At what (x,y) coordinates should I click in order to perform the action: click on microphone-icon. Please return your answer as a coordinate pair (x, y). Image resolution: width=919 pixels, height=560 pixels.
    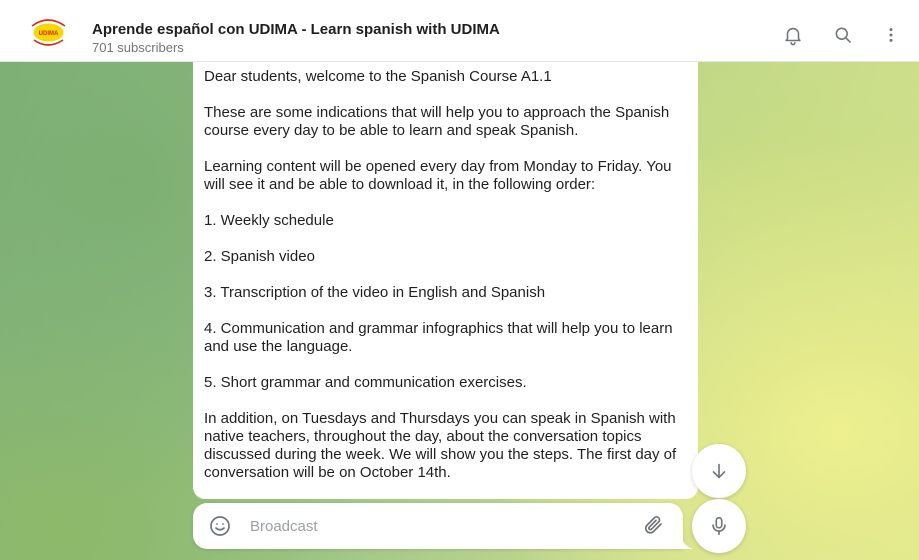
    Looking at the image, I should click on (719, 526).